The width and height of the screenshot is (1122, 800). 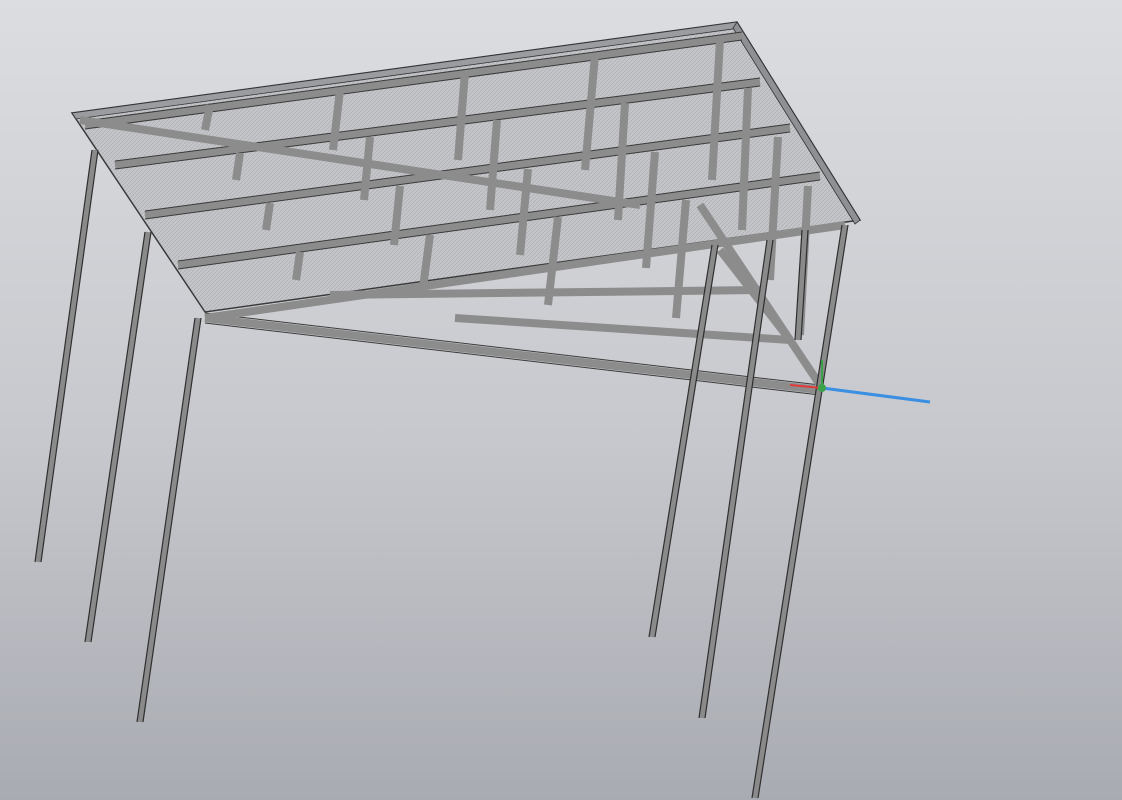 What do you see at coordinates (876, 395) in the screenshot?
I see `z-axis-line` at bounding box center [876, 395].